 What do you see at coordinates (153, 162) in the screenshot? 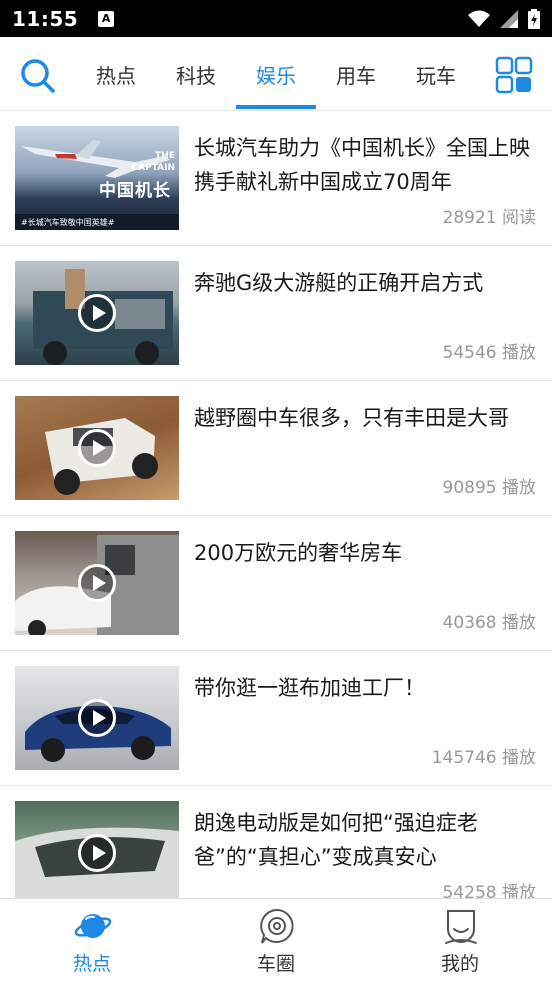
I see `poster-caption: THE CAPTAIN` at bounding box center [153, 162].